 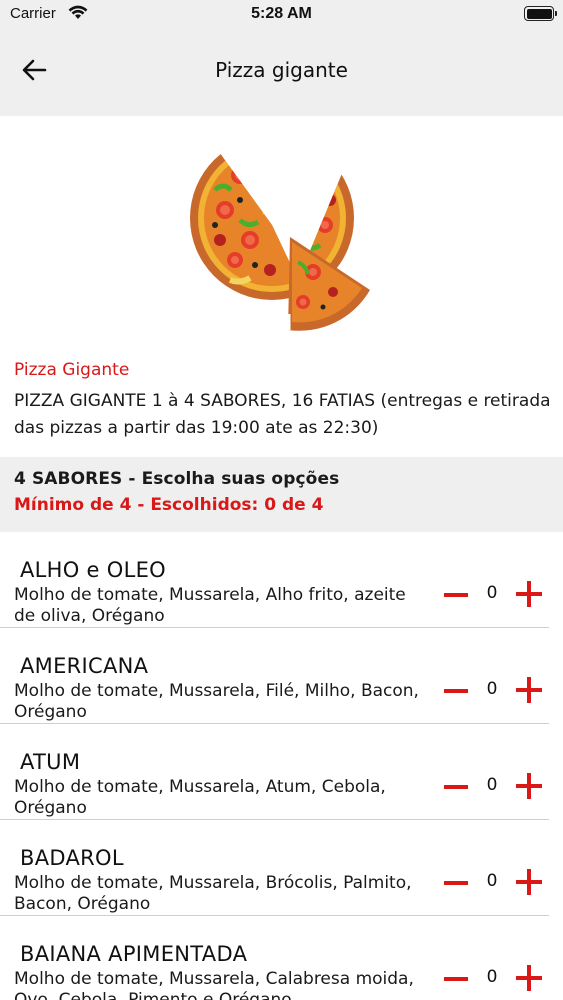 I want to click on clock: 5:28 AM, so click(x=281, y=13).